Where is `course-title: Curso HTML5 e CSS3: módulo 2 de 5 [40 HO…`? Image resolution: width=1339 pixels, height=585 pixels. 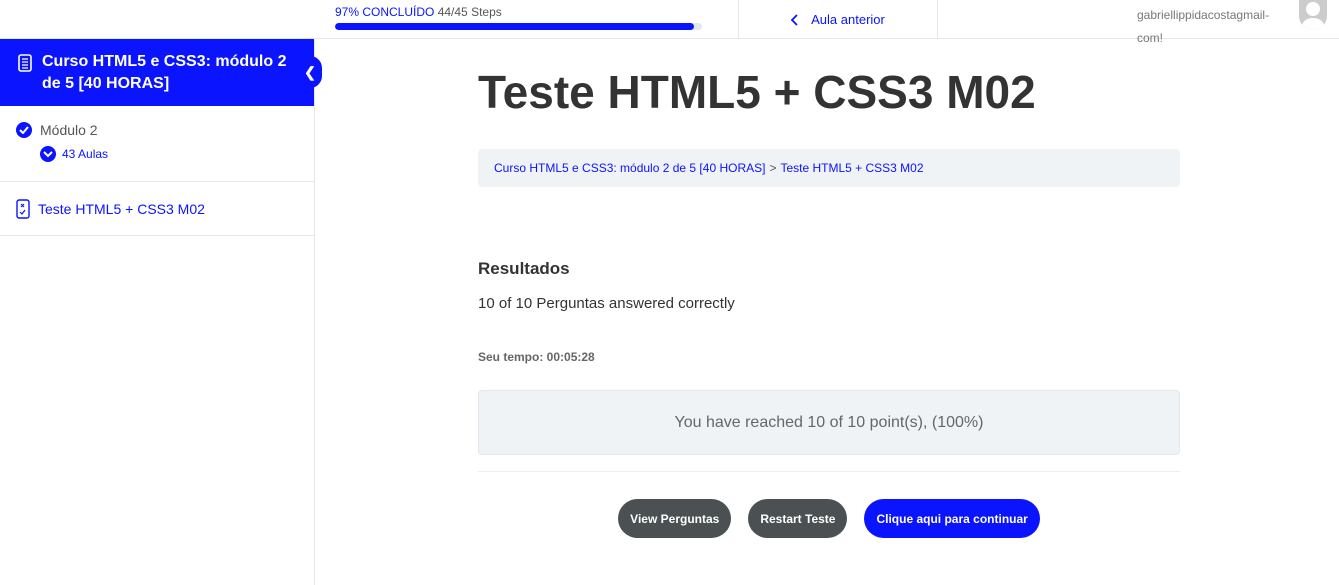 course-title: Curso HTML5 e CSS3: módulo 2 de 5 [40 HO… is located at coordinates (164, 72).